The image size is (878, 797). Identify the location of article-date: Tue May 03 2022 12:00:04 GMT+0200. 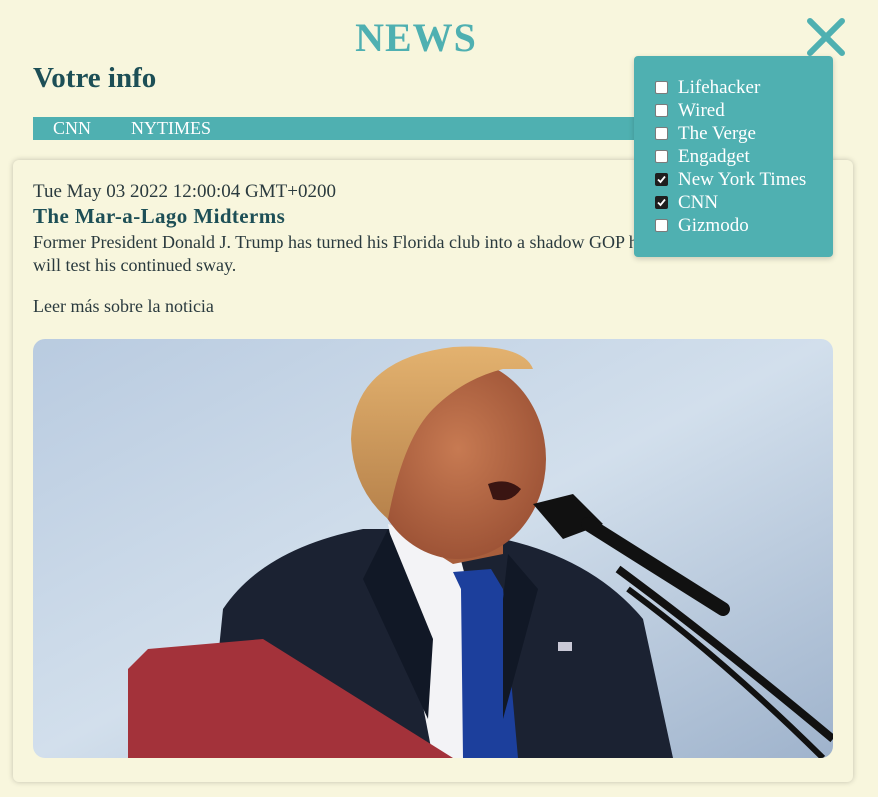
(184, 191).